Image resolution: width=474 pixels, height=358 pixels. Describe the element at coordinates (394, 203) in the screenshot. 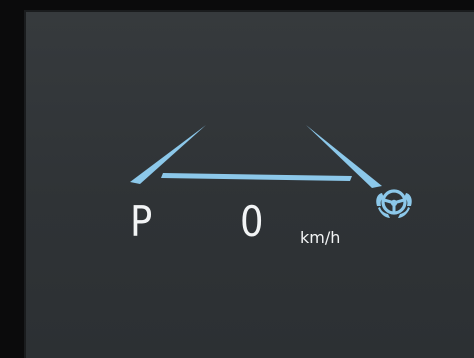

I see `steering-assist-icon` at that location.